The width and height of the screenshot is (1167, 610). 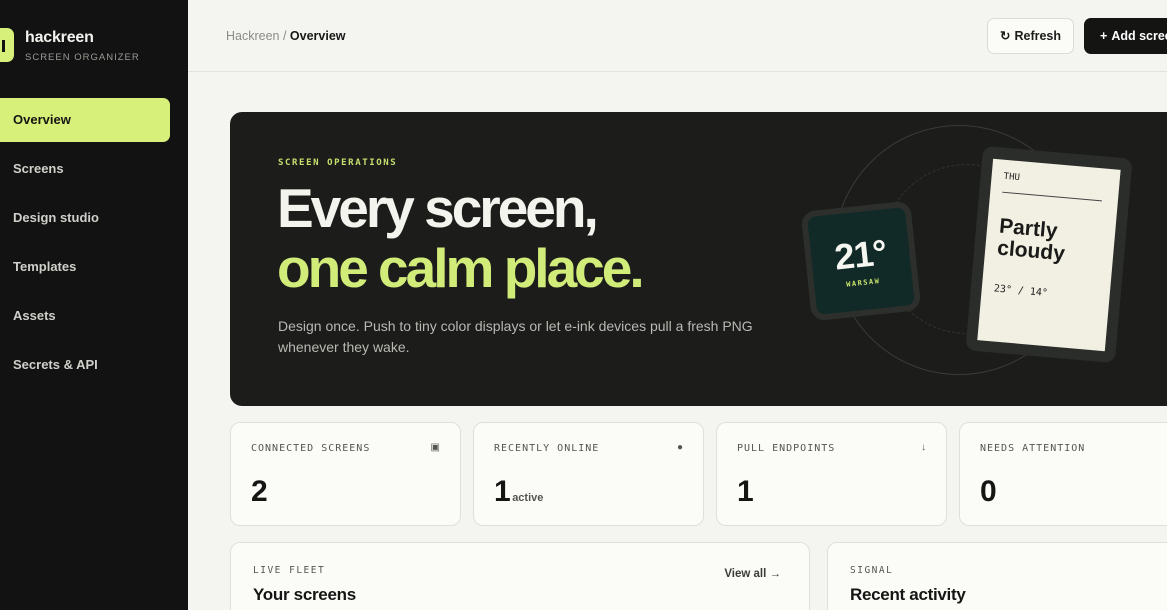 What do you see at coordinates (1052, 196) in the screenshot?
I see `eink-divider` at bounding box center [1052, 196].